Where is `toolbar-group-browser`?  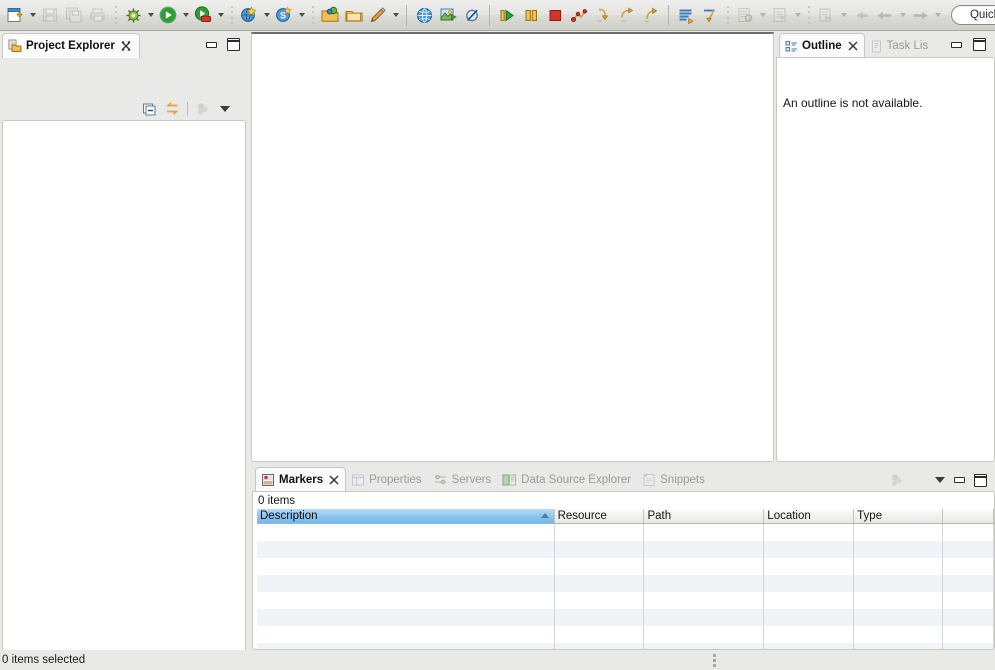 toolbar-group-browser is located at coordinates (448, 15).